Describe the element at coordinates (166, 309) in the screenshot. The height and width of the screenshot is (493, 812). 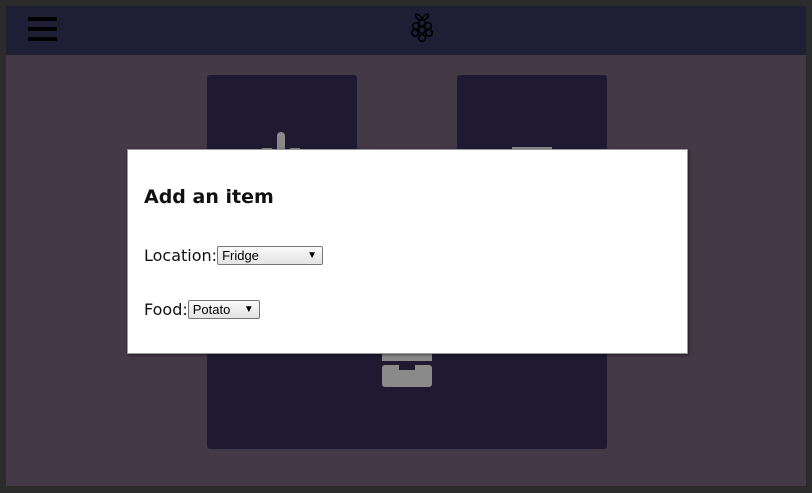
I see `food-label: Food:` at that location.